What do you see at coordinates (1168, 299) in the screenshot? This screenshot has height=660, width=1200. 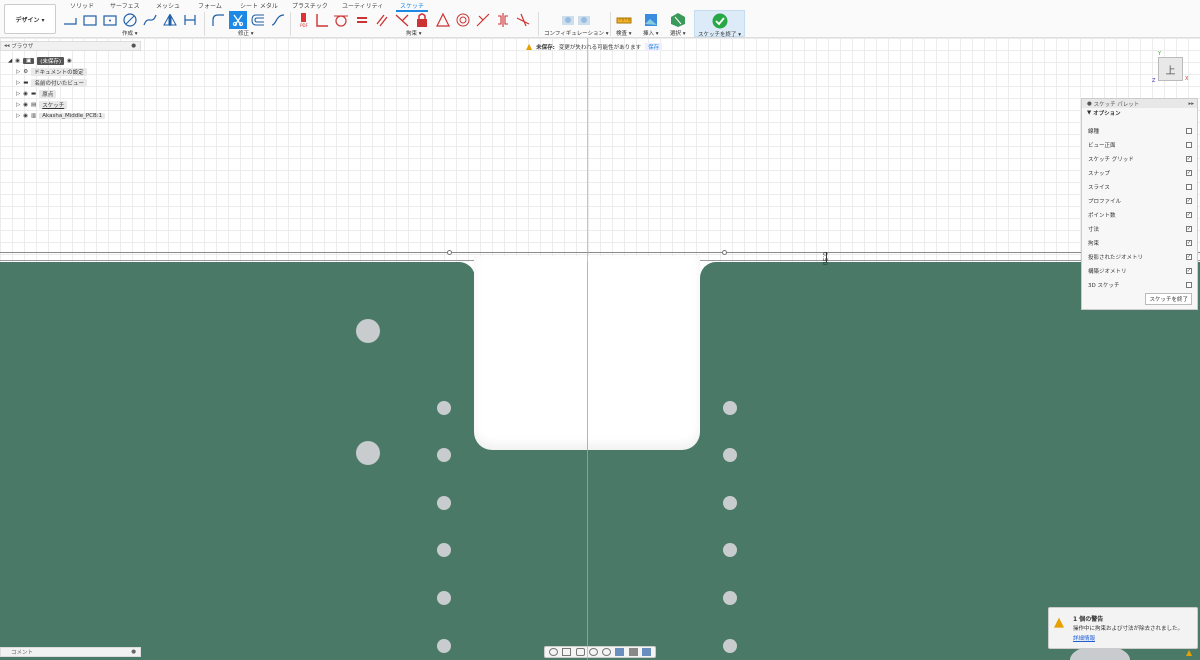 I see `palette-finish-sketch-button: スケッチを終了` at bounding box center [1168, 299].